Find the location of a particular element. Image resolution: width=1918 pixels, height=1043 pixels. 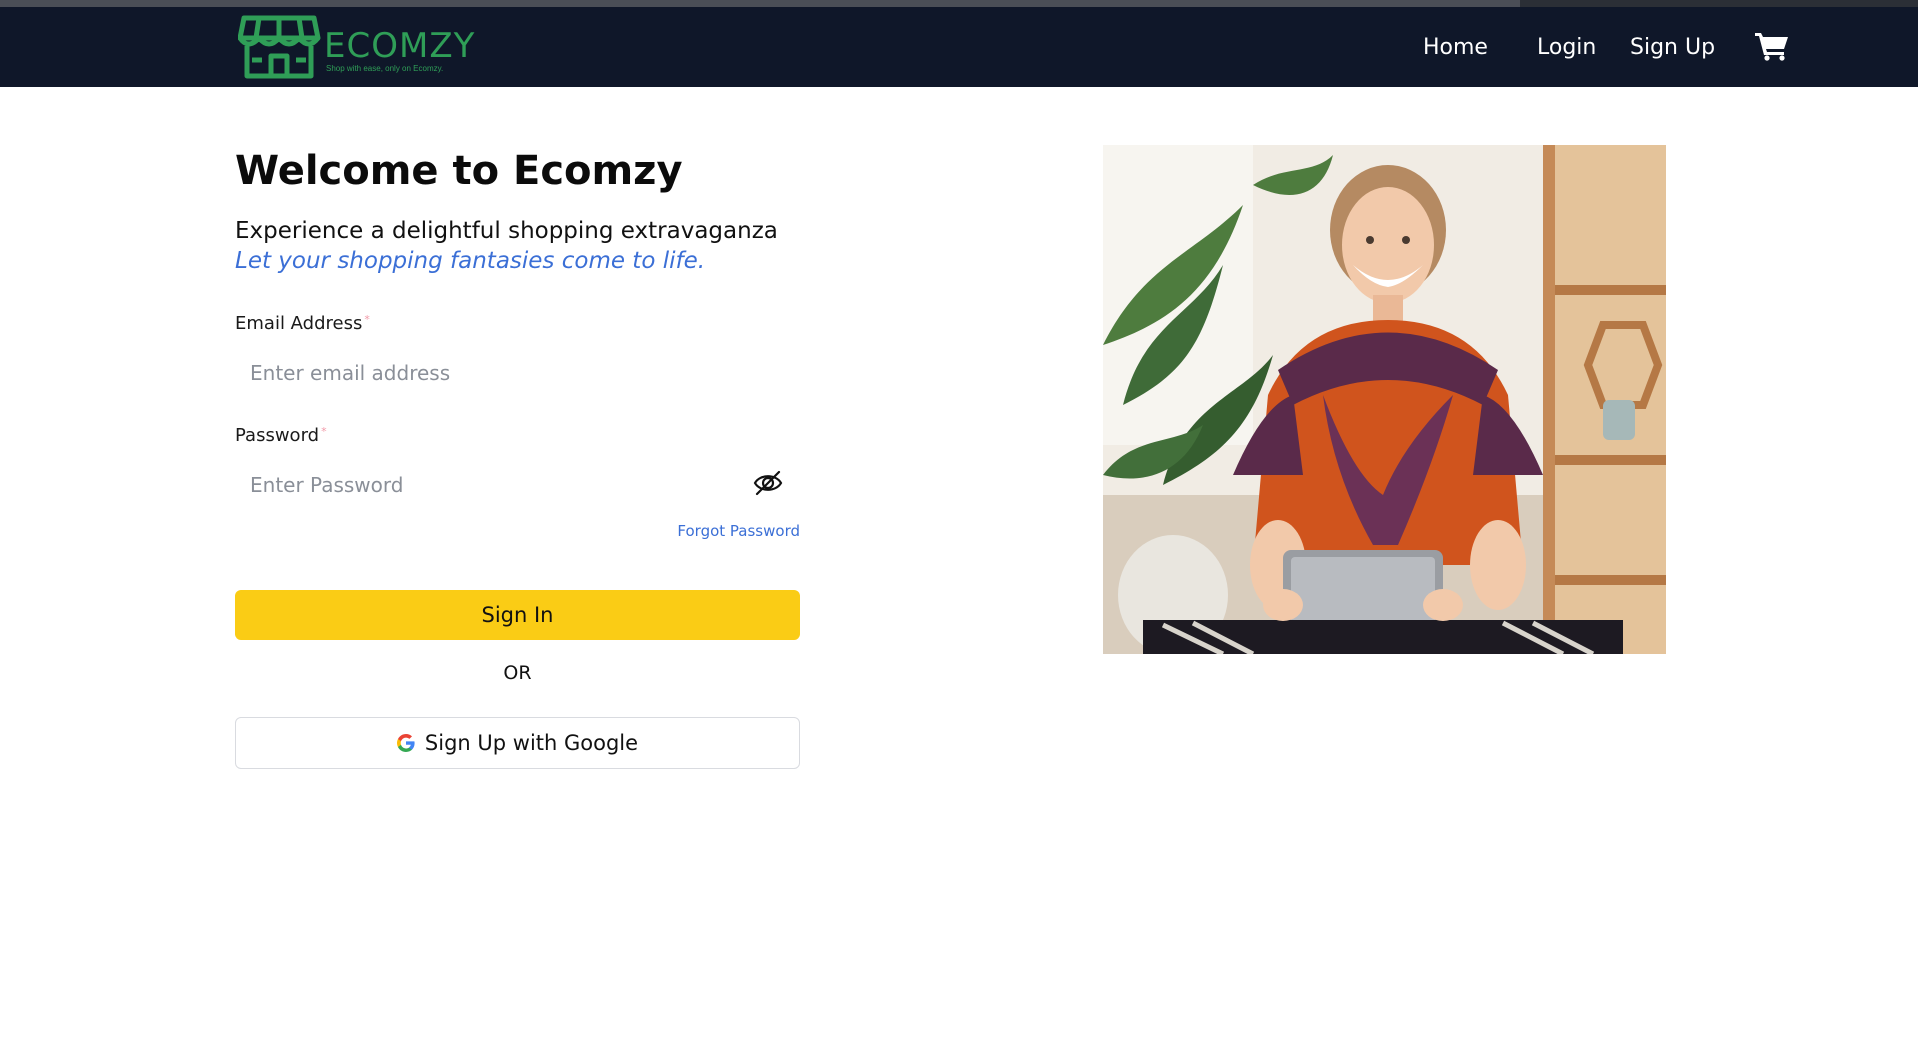

email-label: Email Address * is located at coordinates (302, 323).